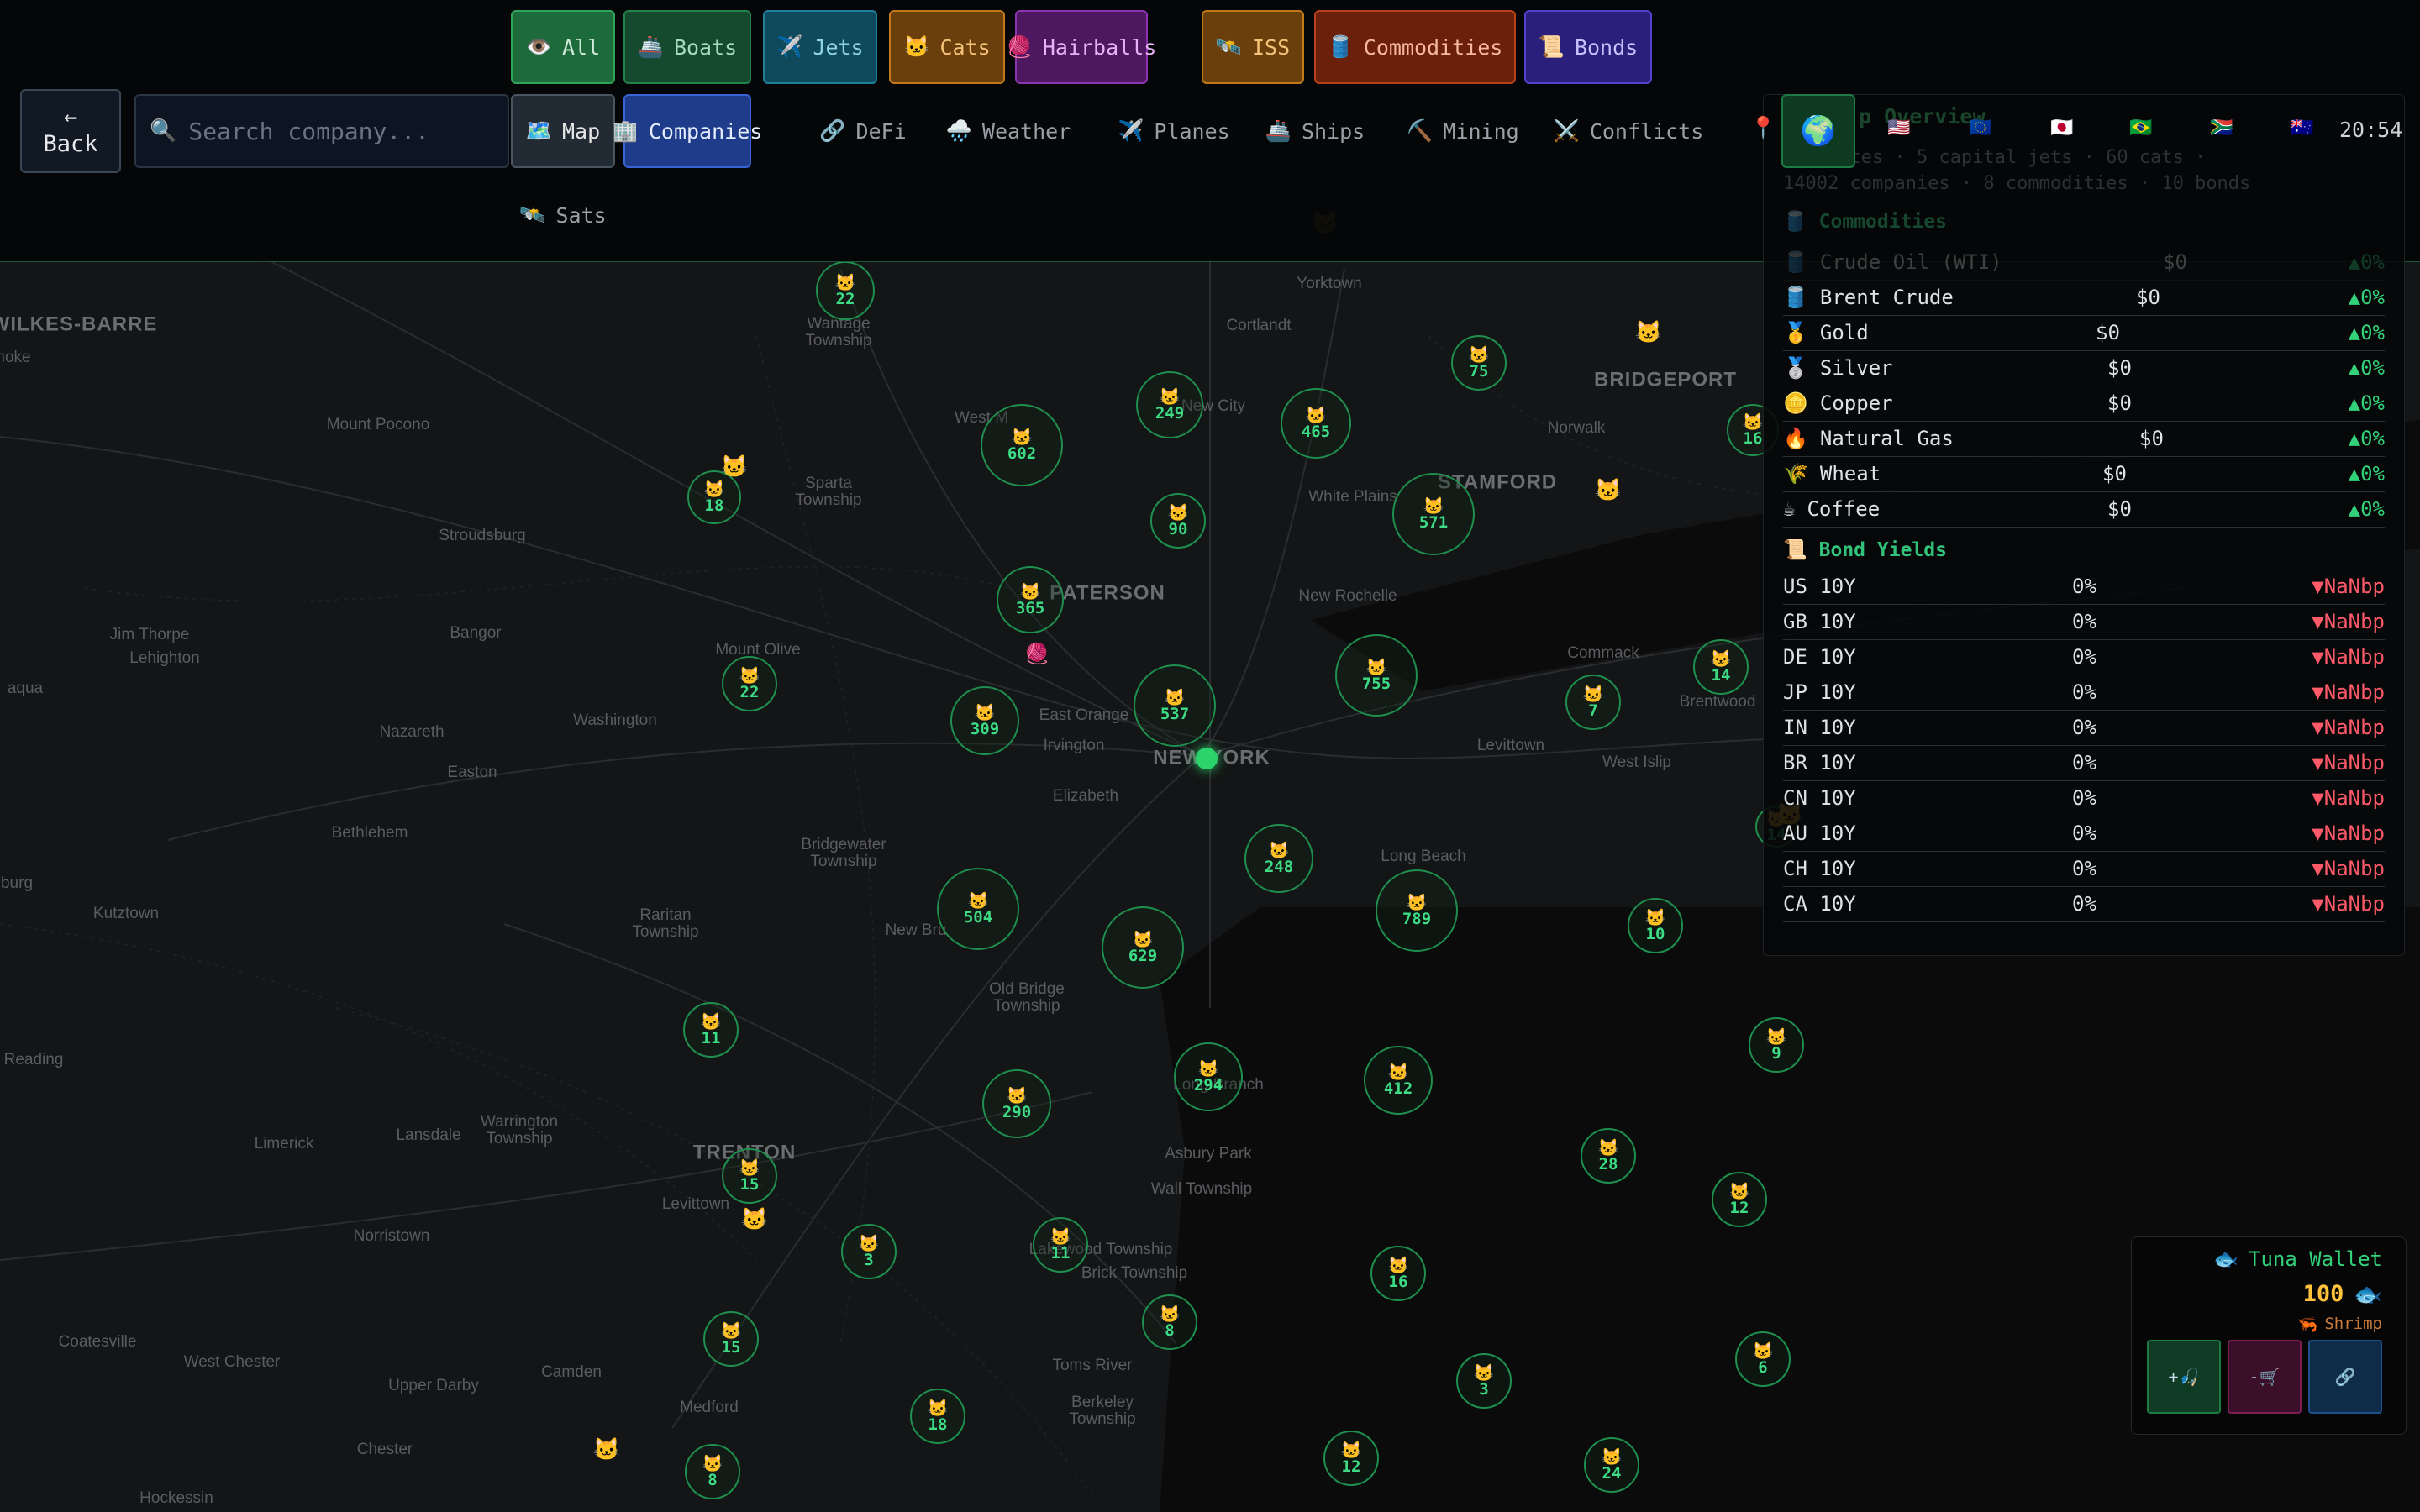 This screenshot has height=1512, width=2420. What do you see at coordinates (1347, 596) in the screenshot?
I see `place-label: New Rochelle` at bounding box center [1347, 596].